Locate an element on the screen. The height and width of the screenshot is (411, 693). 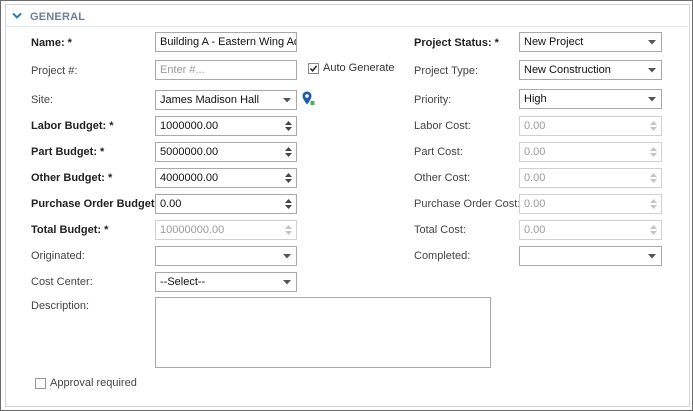
auto-generate-checkbox is located at coordinates (313, 68).